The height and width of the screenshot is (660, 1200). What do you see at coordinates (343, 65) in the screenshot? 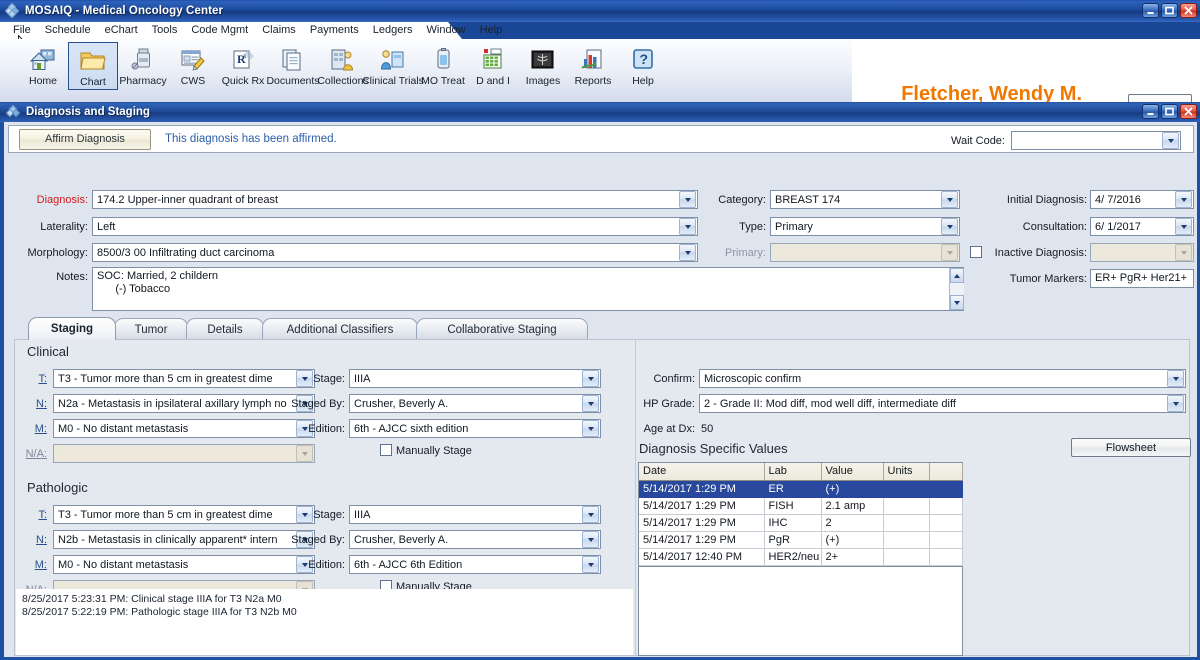
I see `toolbar-button-collections: Collections` at bounding box center [343, 65].